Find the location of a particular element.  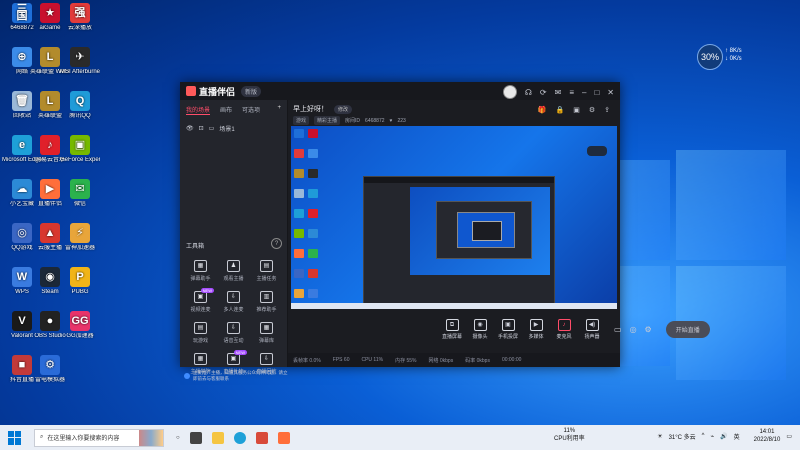

app-icon: W is located at coordinates (22, 277).